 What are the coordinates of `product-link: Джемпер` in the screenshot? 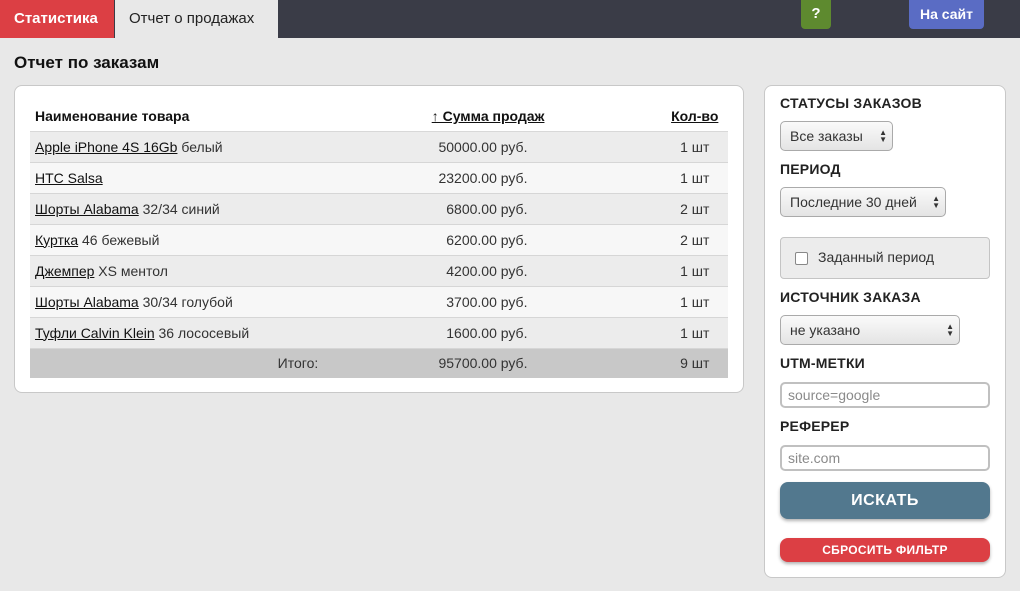 It's located at (64, 271).